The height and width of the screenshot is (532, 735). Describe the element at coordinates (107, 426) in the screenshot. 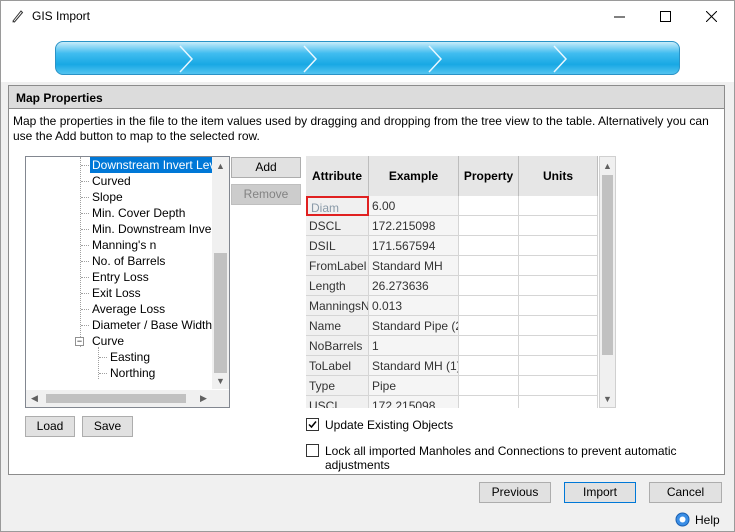

I see `save-button: Save` at that location.